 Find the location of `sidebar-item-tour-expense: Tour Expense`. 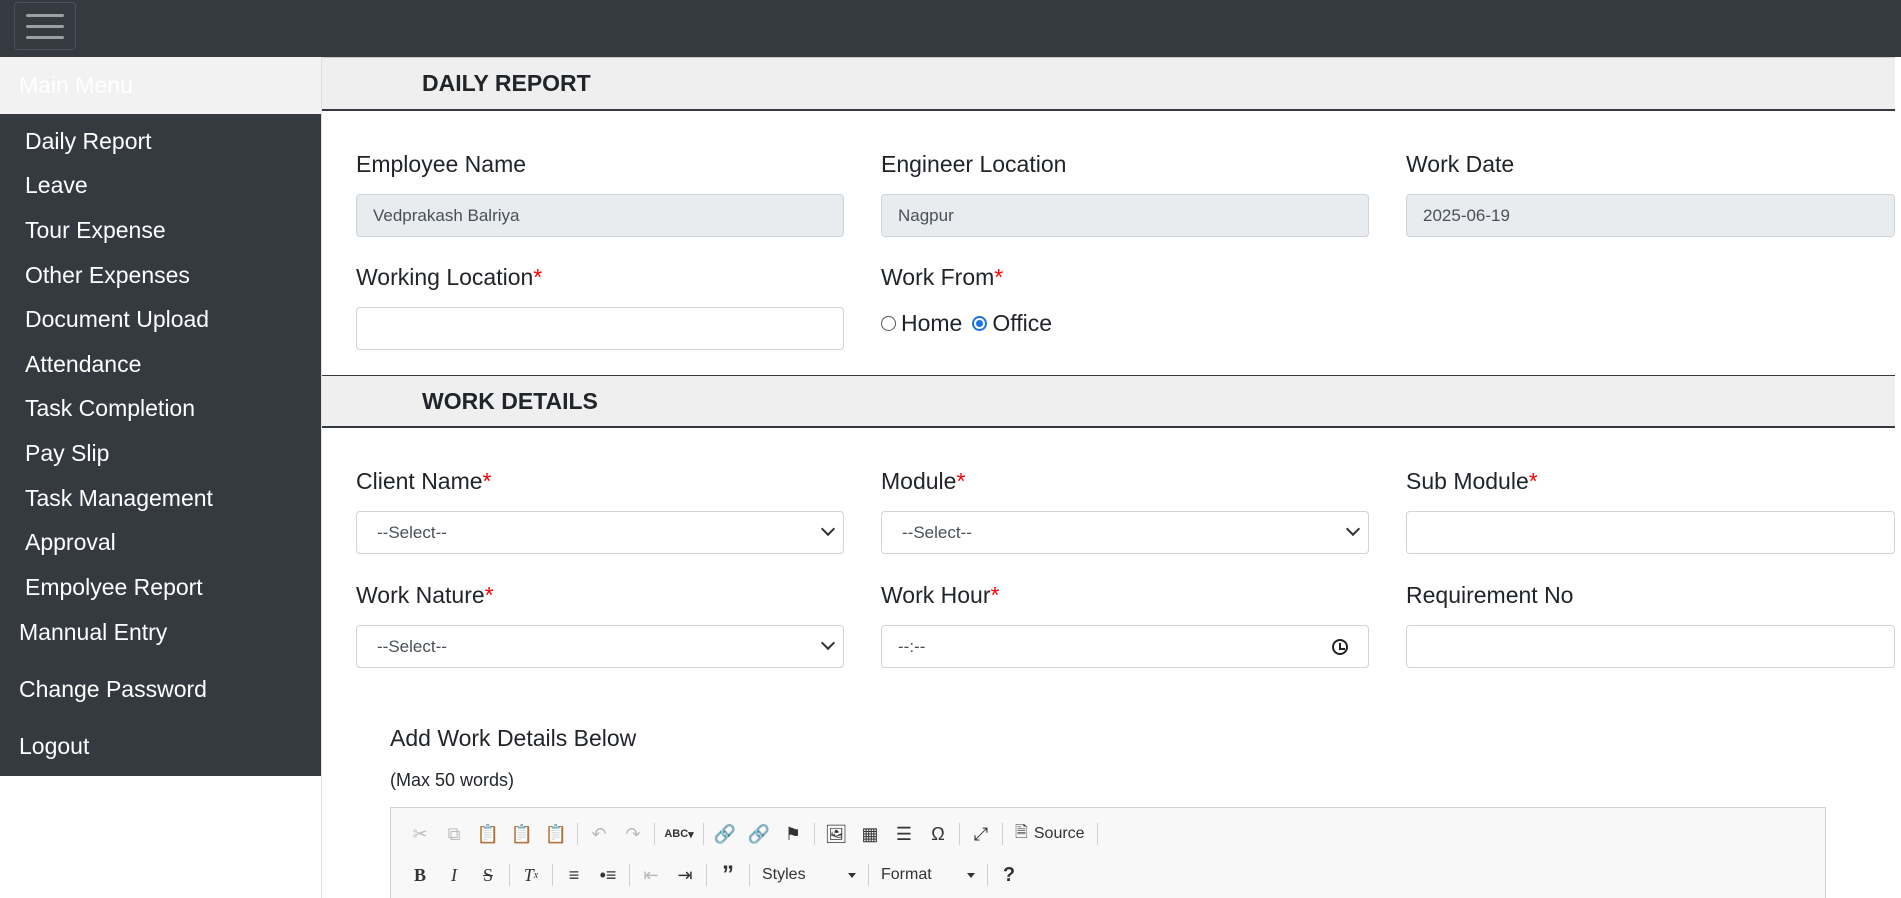

sidebar-item-tour-expense: Tour Expense is located at coordinates (160, 230).